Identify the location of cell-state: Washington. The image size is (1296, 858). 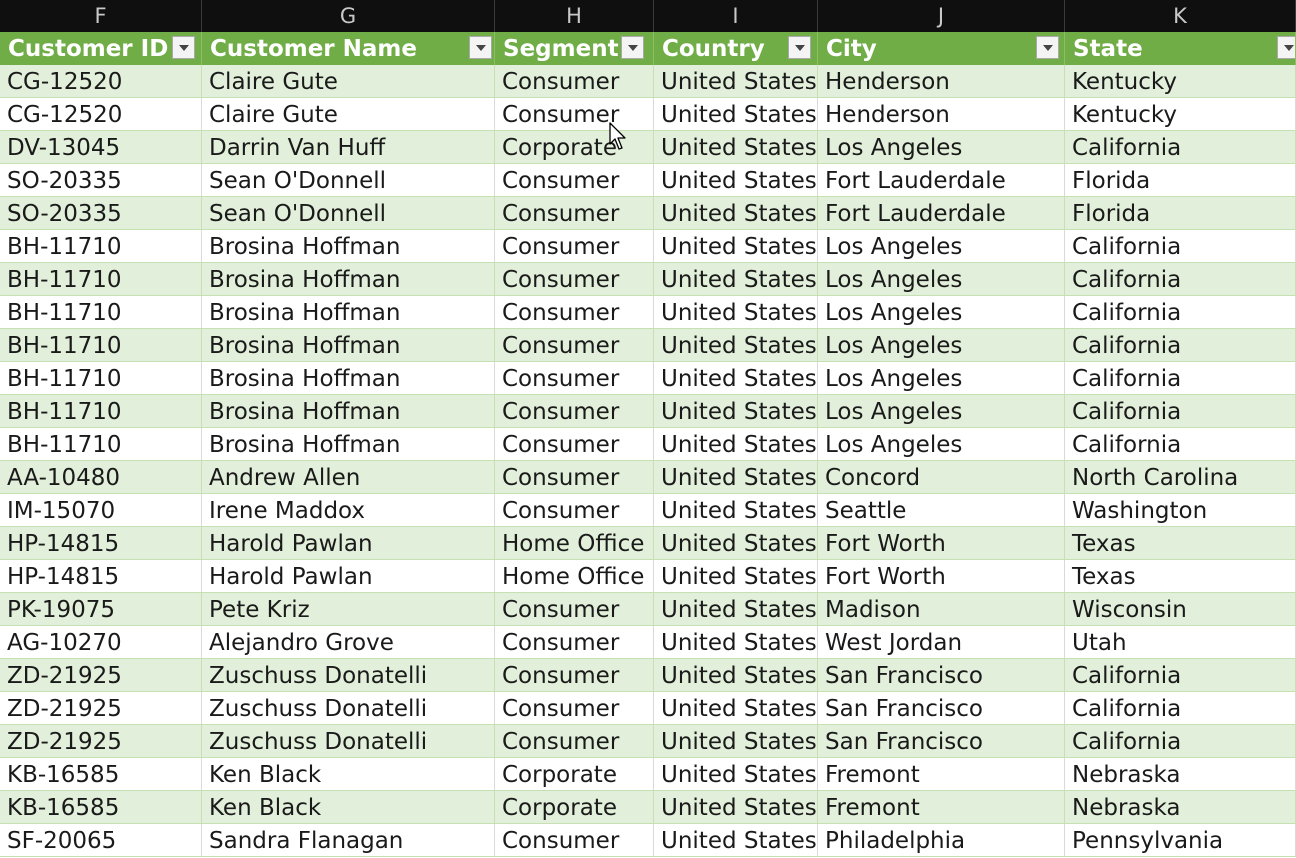
(1180, 510).